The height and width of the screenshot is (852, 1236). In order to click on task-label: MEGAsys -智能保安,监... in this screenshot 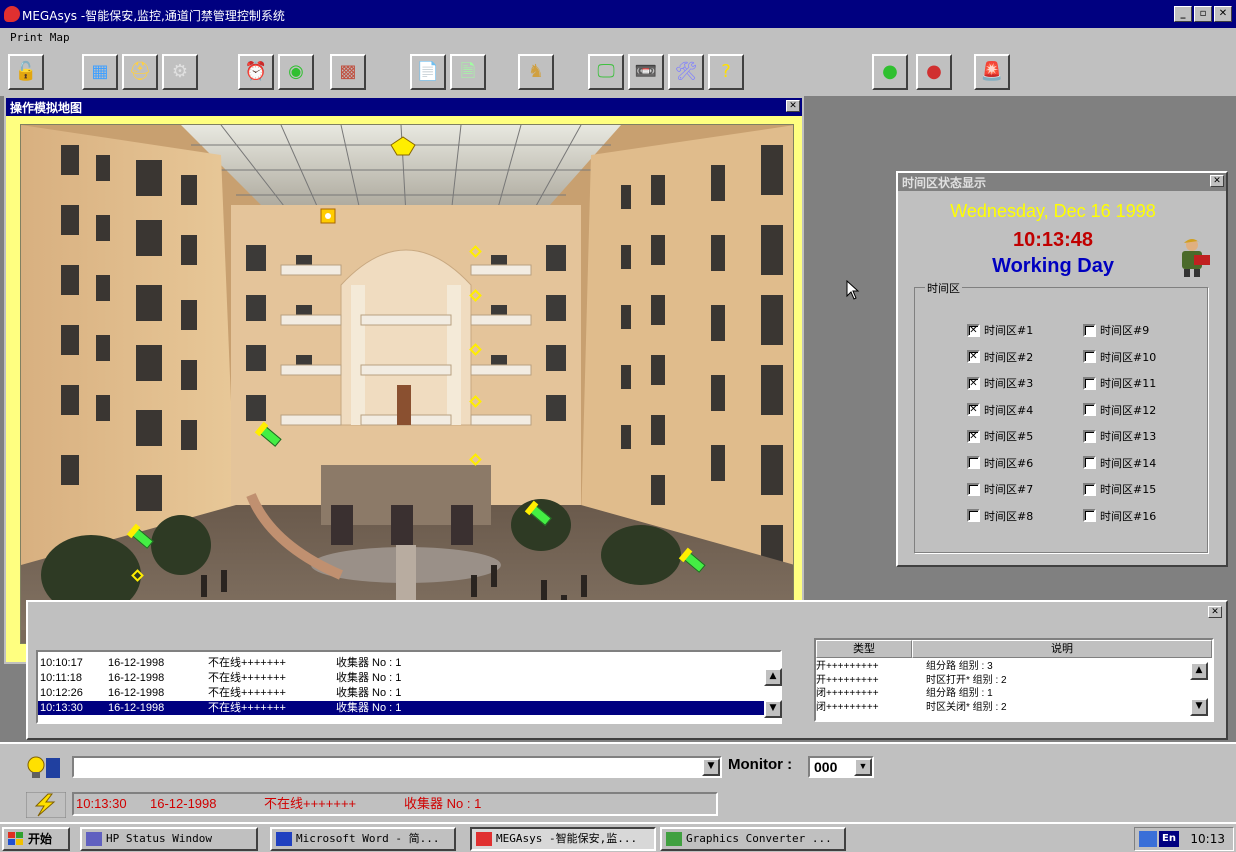, I will do `click(567, 838)`.